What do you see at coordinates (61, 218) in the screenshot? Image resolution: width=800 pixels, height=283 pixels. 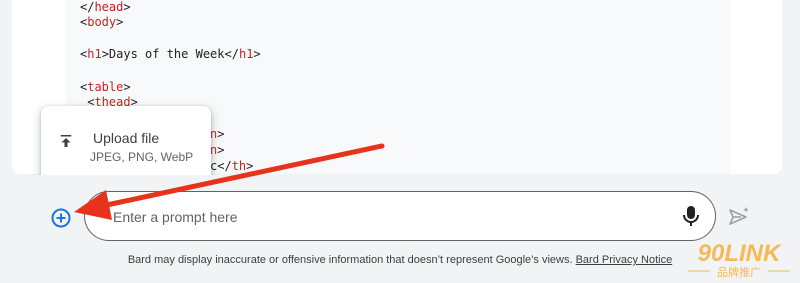 I see `add-attachment-button` at bounding box center [61, 218].